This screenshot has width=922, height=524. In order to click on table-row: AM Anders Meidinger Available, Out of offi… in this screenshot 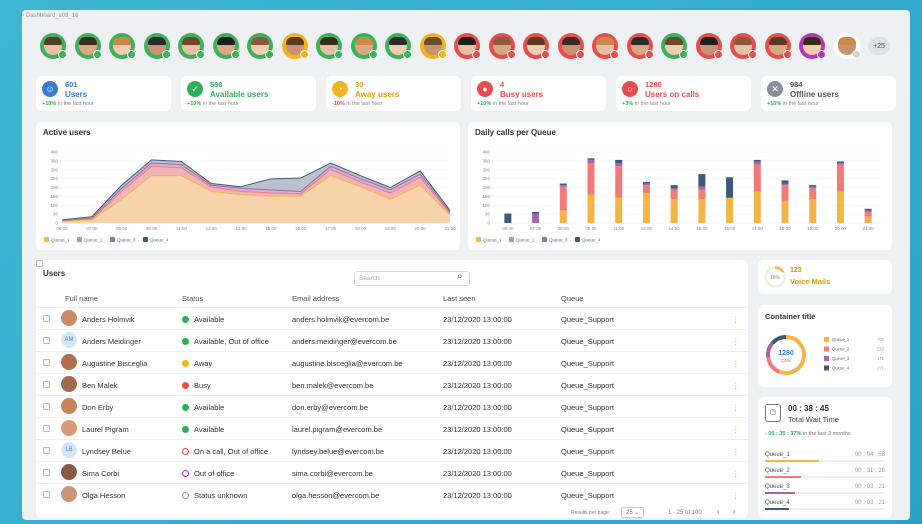, I will do `click(392, 340)`.